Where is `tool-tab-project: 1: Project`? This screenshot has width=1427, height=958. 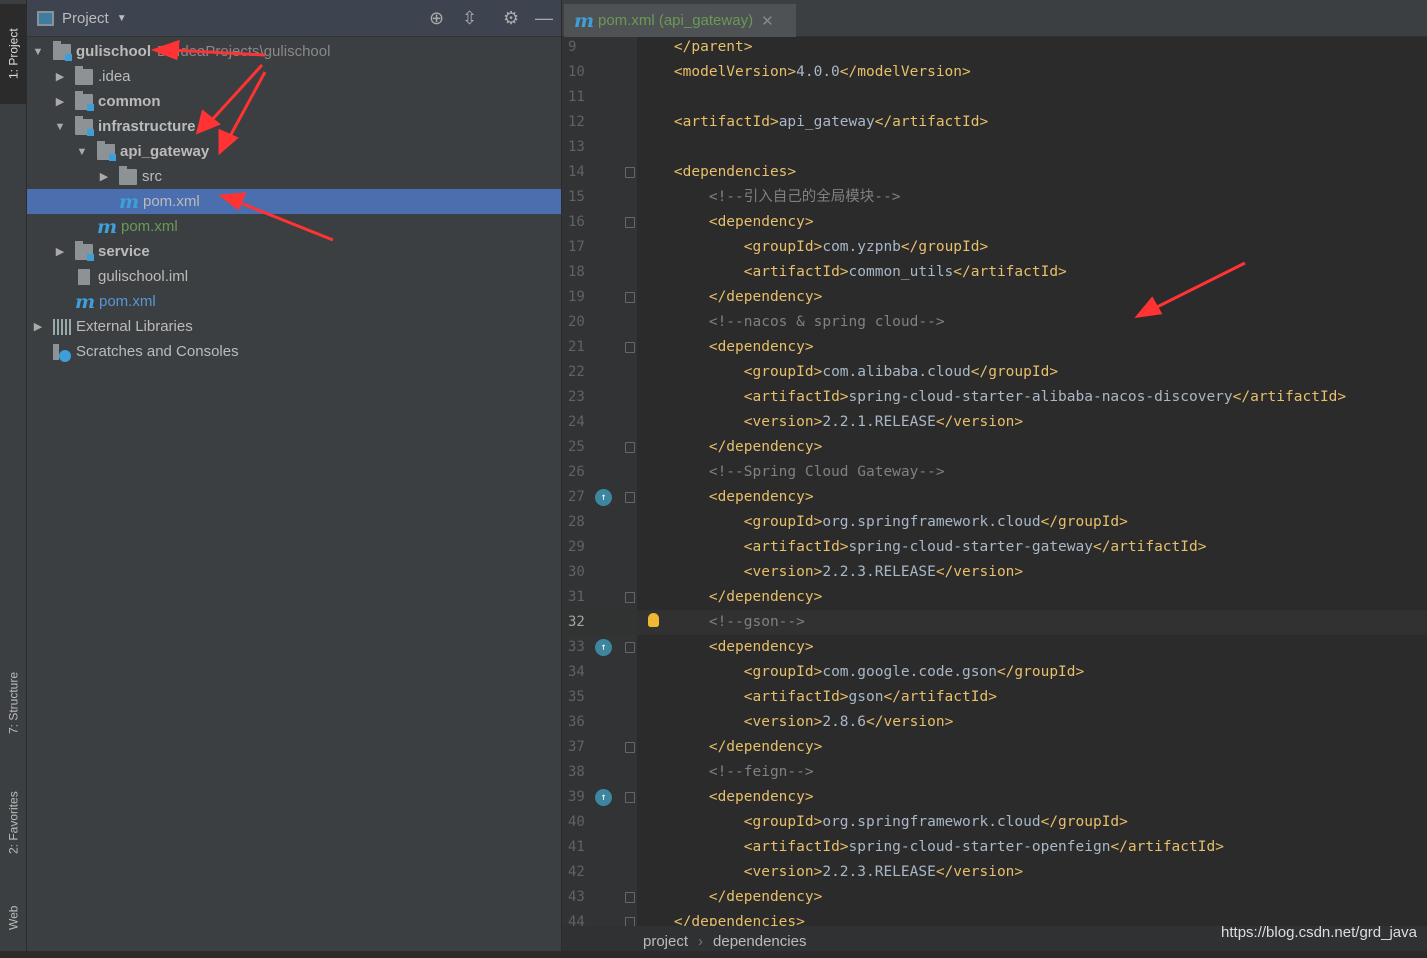 tool-tab-project: 1: Project is located at coordinates (13, 54).